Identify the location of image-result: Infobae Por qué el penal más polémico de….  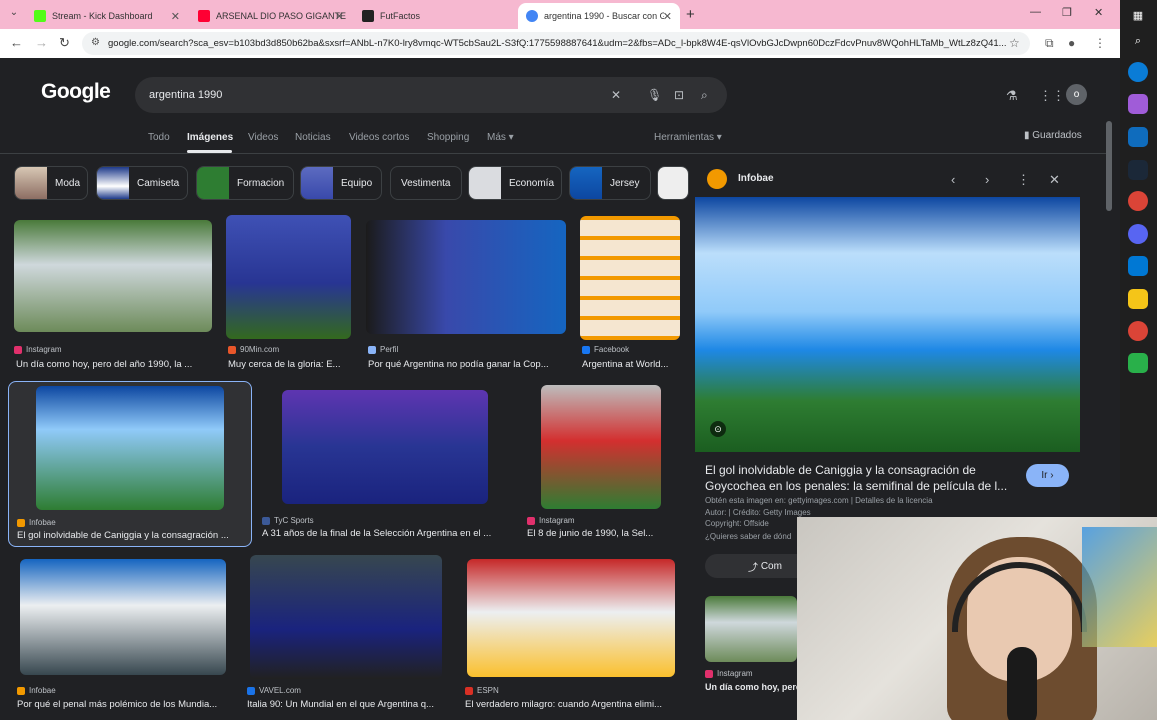
(122, 636).